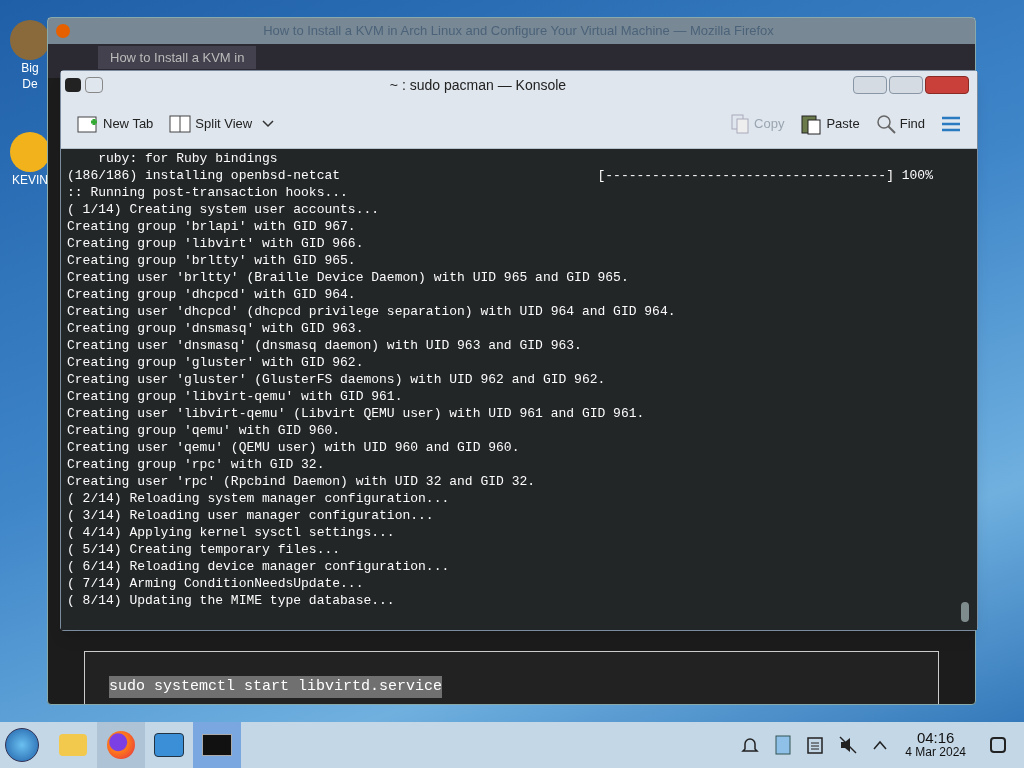 The width and height of the screenshot is (1024, 768). What do you see at coordinates (73, 745) in the screenshot?
I see `folder-icon` at bounding box center [73, 745].